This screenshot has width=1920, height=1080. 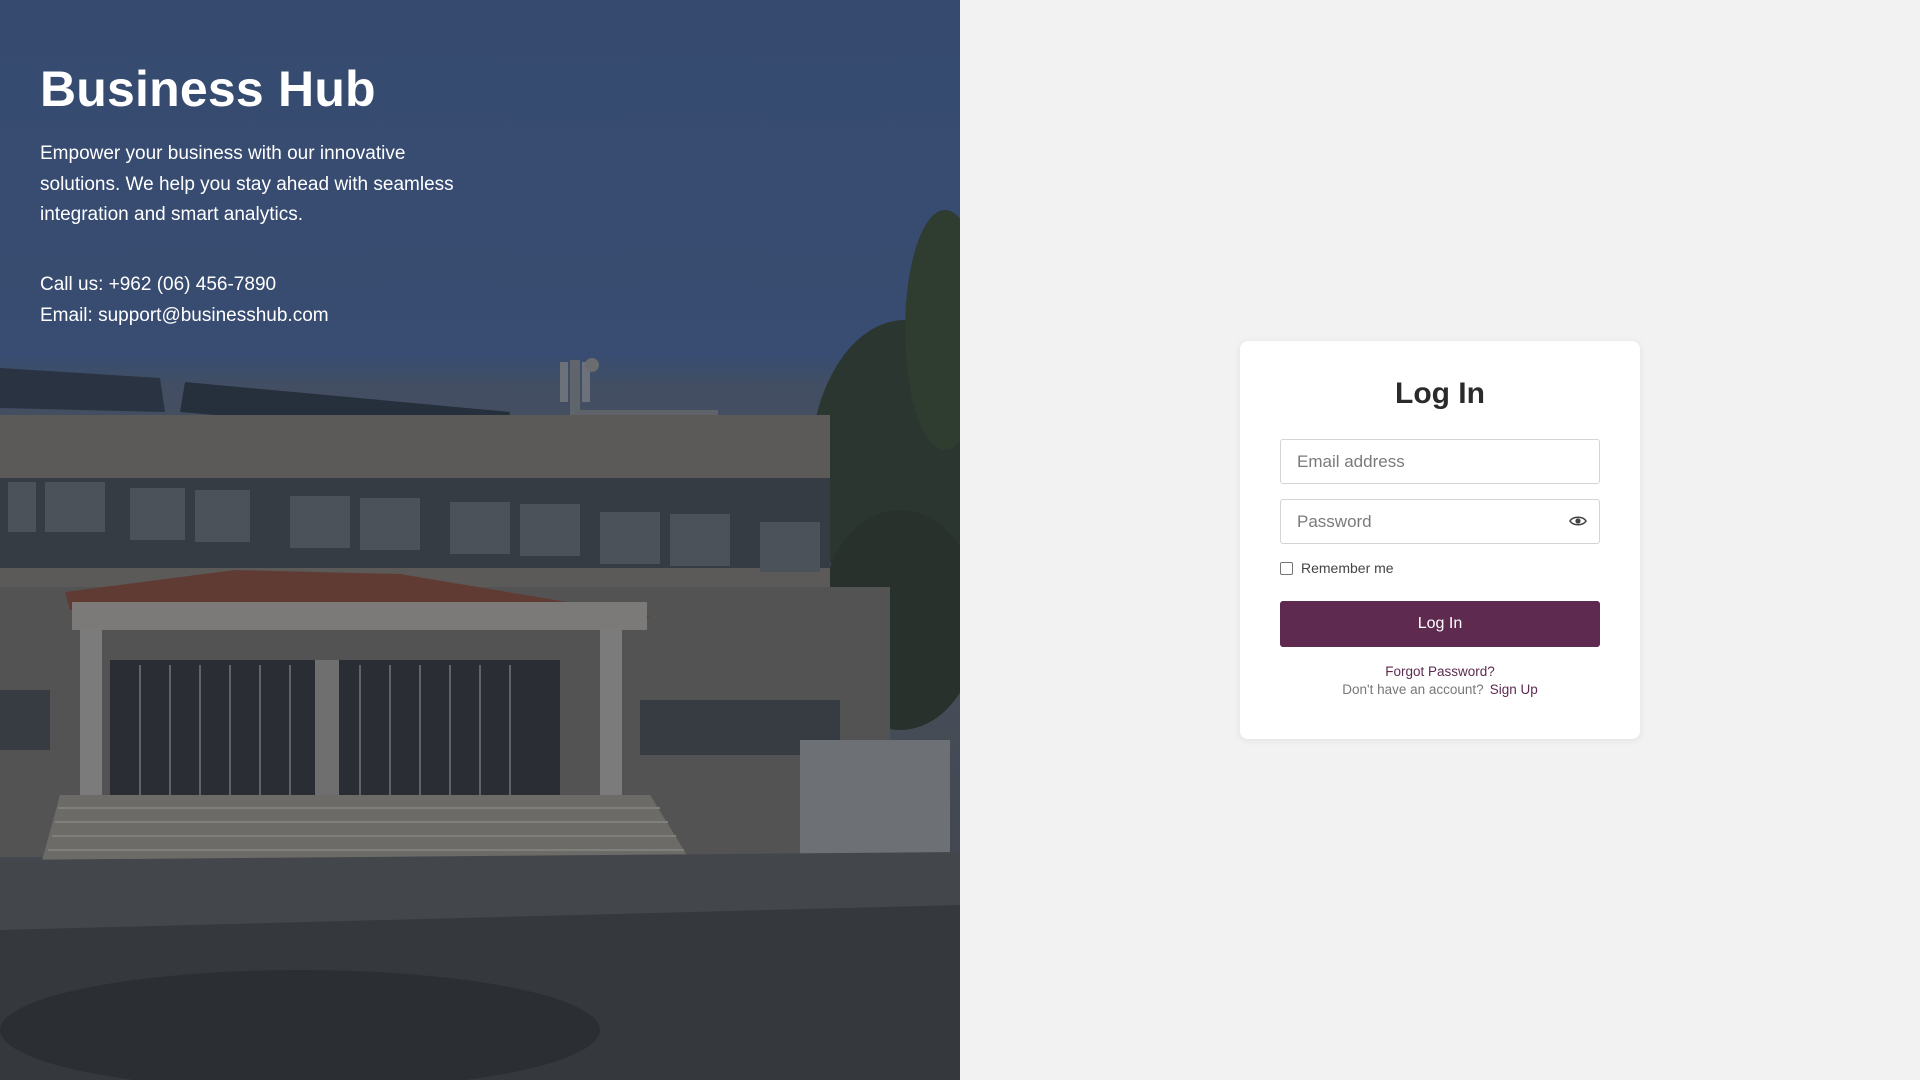 What do you see at coordinates (1440, 461) in the screenshot?
I see `email-input` at bounding box center [1440, 461].